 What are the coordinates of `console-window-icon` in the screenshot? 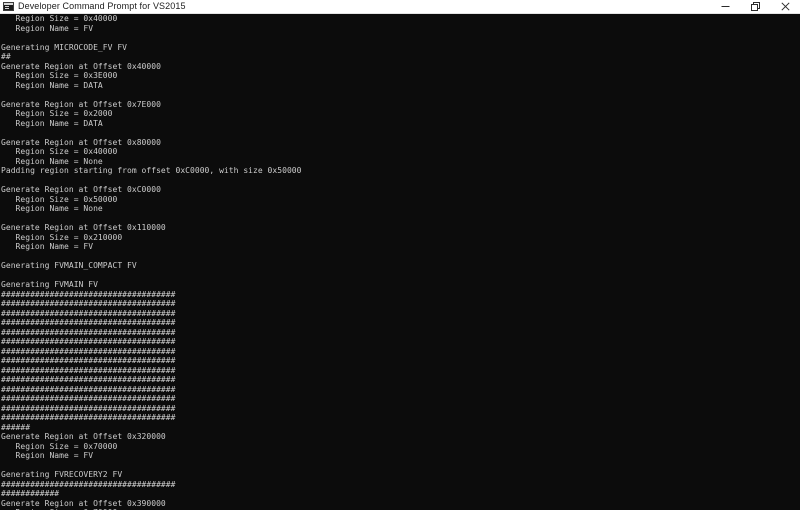 It's located at (8, 6).